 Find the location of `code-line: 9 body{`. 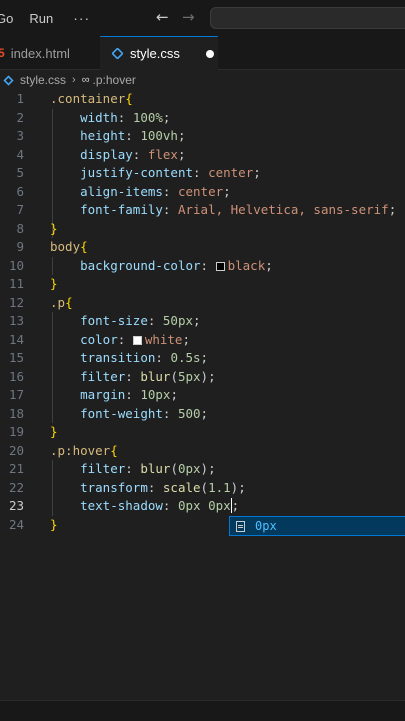

code-line: 9 body{ is located at coordinates (202, 247).